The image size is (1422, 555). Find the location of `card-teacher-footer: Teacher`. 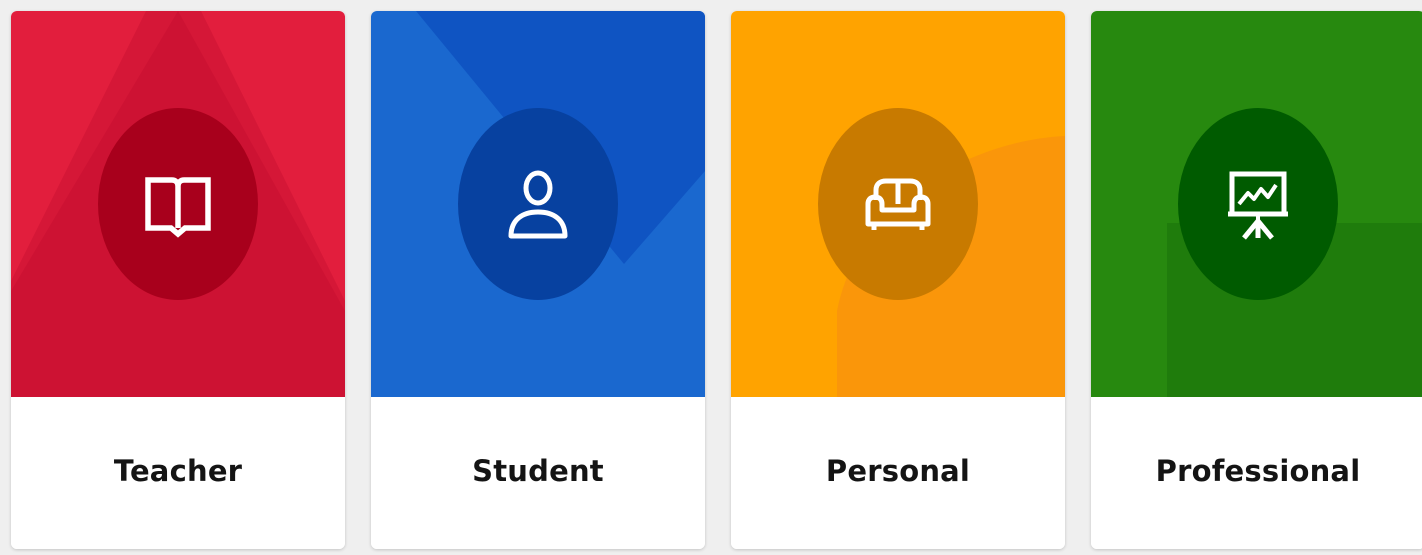

card-teacher-footer: Teacher is located at coordinates (178, 473).